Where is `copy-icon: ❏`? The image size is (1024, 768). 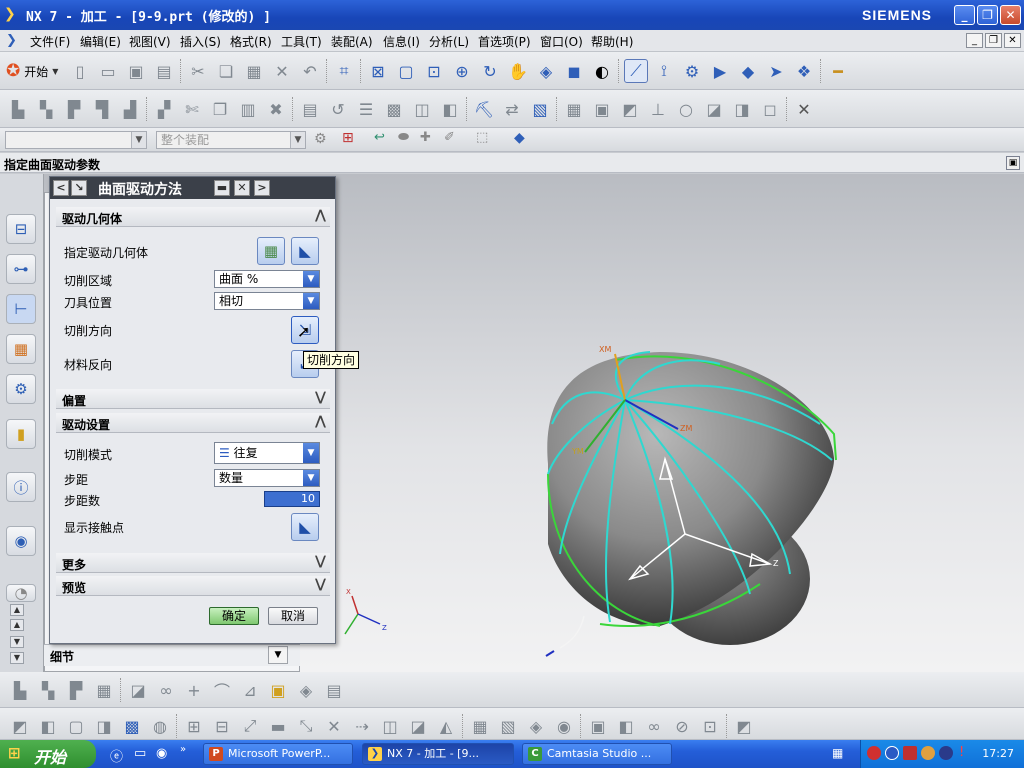
copy-icon: ❏ is located at coordinates (226, 71).